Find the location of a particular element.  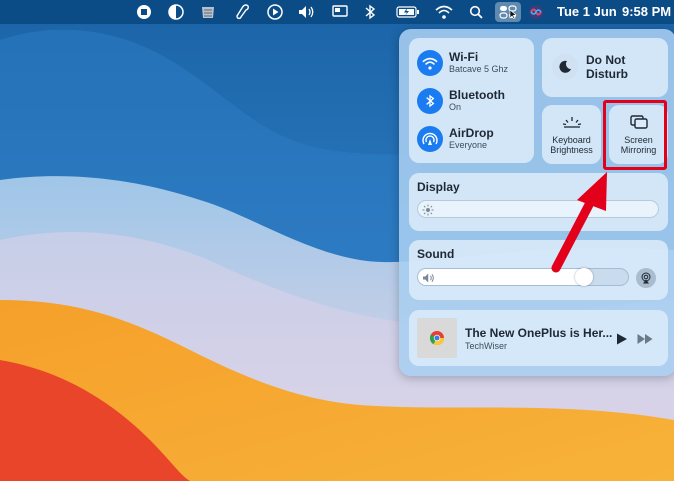

search-icon is located at coordinates (476, 12).